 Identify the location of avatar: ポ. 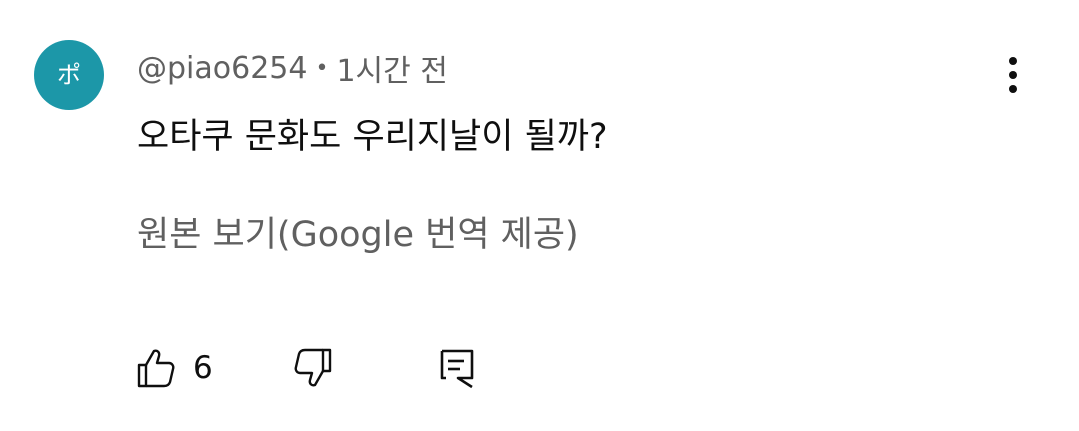
(69, 75).